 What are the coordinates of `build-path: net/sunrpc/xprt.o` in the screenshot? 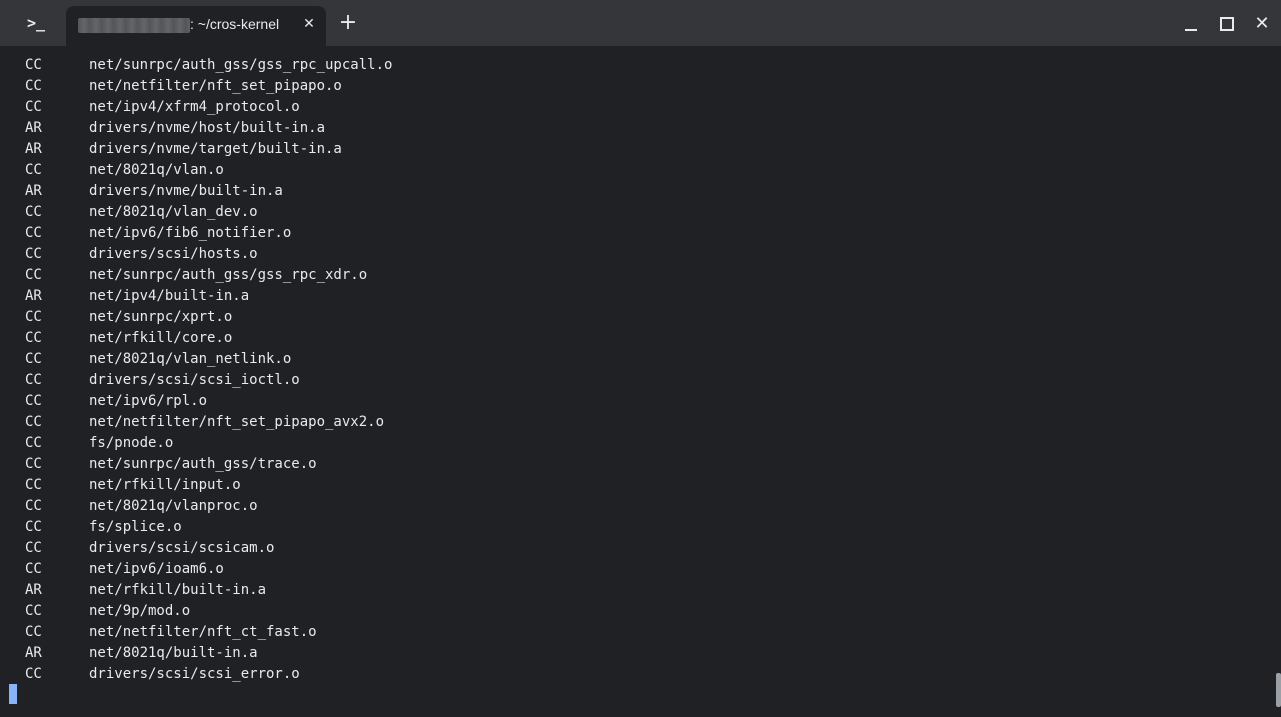 It's located at (161, 317).